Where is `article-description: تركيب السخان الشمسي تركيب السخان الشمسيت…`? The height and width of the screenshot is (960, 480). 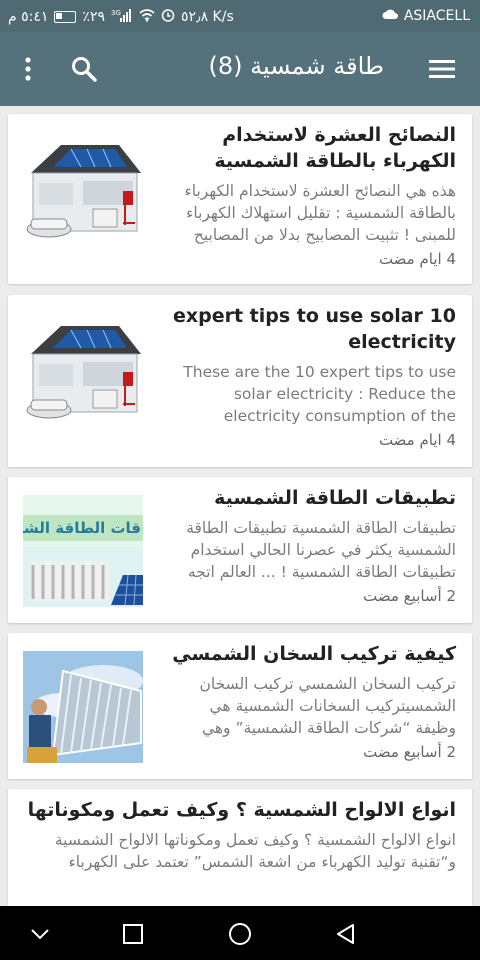 article-description: تركيب السخان الشمسي تركيب السخان الشمسيت… is located at coordinates (328, 706).